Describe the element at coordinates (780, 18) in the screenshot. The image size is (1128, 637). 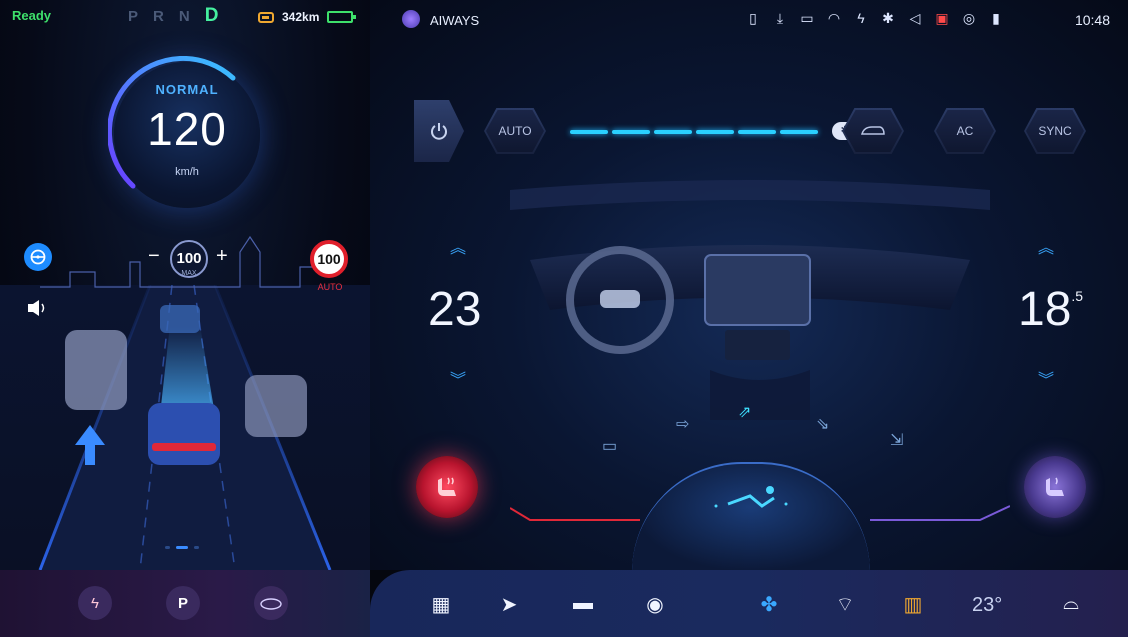
I see `download-icon: ⤓` at that location.